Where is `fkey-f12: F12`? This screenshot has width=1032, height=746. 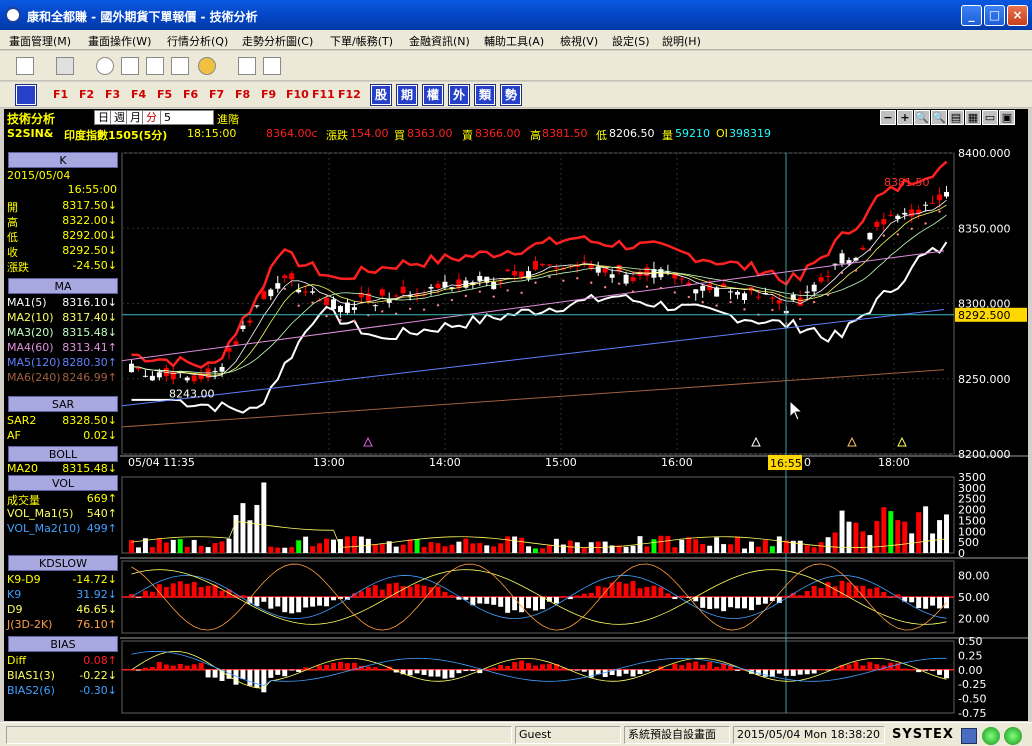
fkey-f12: F12 is located at coordinates (349, 94).